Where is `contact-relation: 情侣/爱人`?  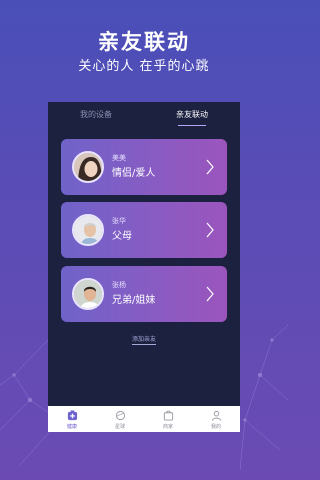 contact-relation: 情侣/爱人 is located at coordinates (134, 173).